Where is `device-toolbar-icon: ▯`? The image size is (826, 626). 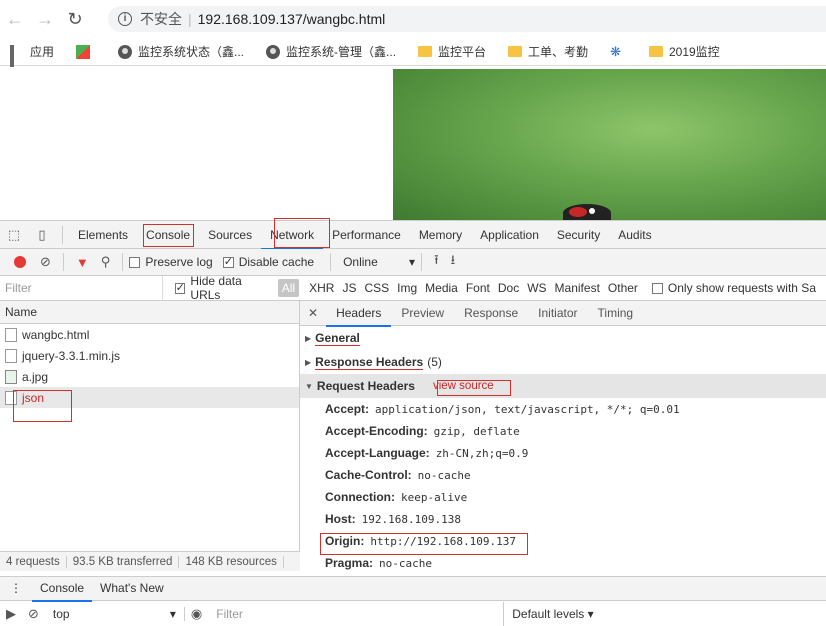 device-toolbar-icon: ▯ is located at coordinates (42, 235).